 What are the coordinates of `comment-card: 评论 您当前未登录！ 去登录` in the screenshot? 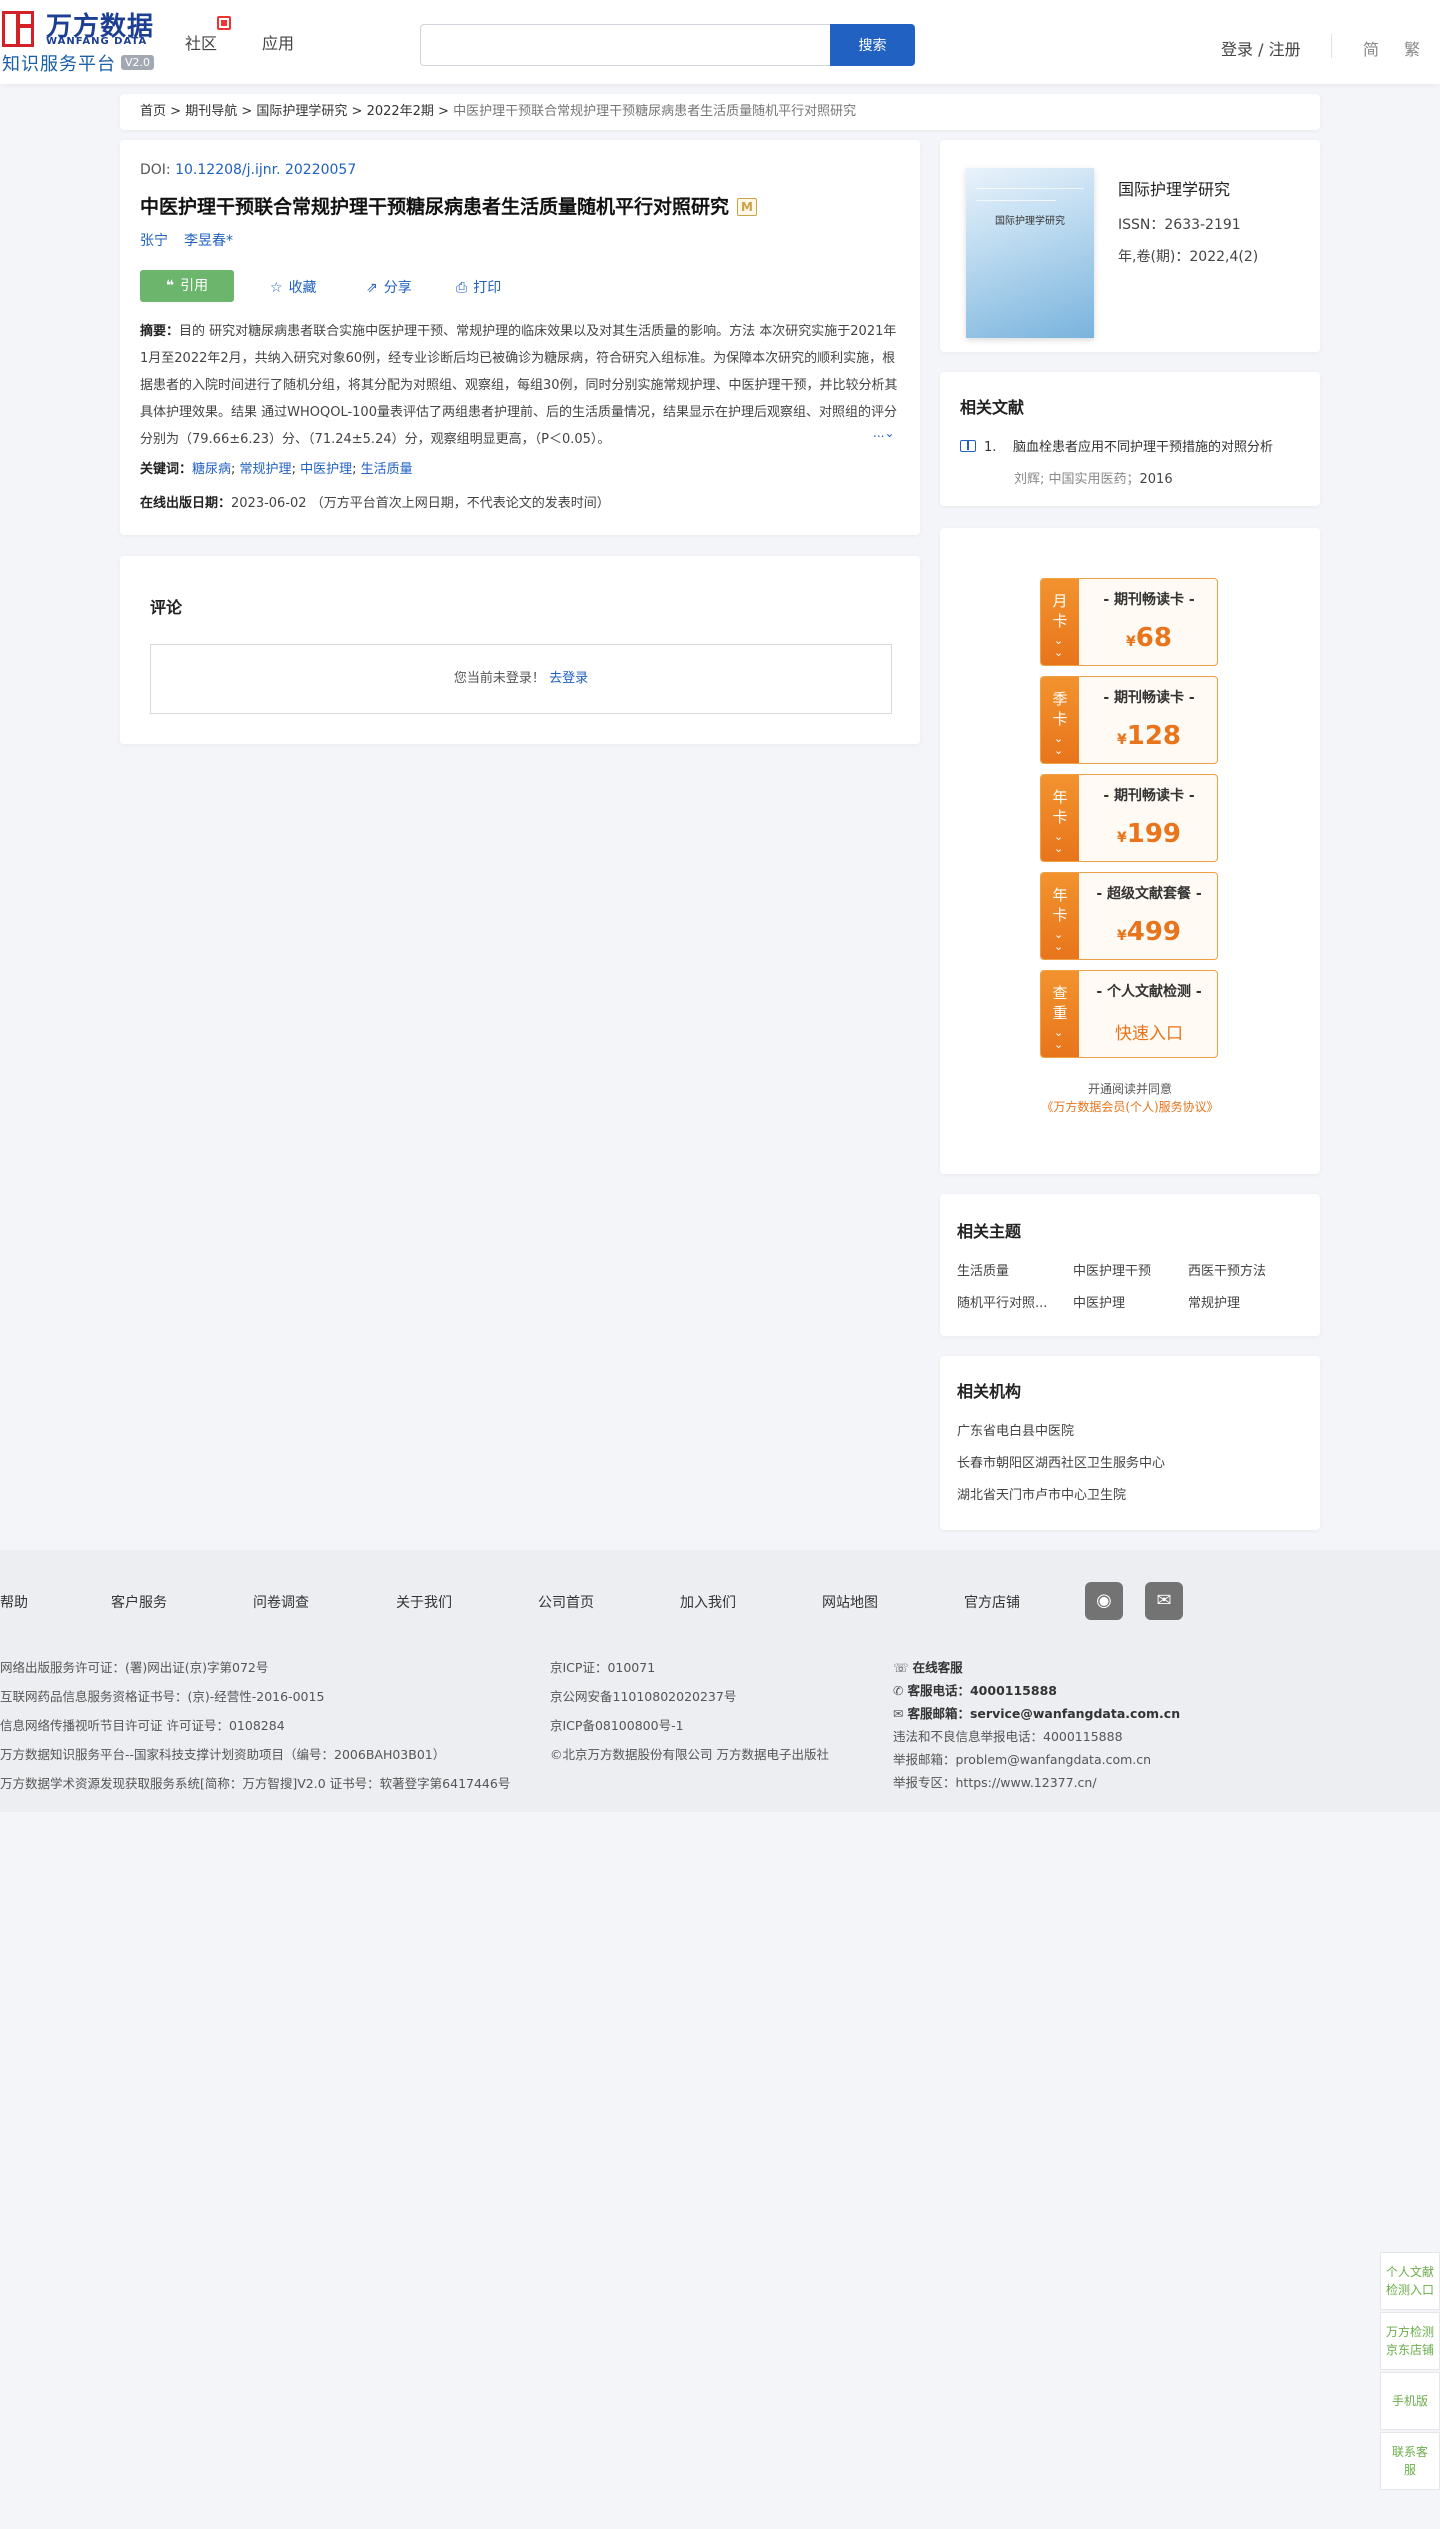 It's located at (520, 650).